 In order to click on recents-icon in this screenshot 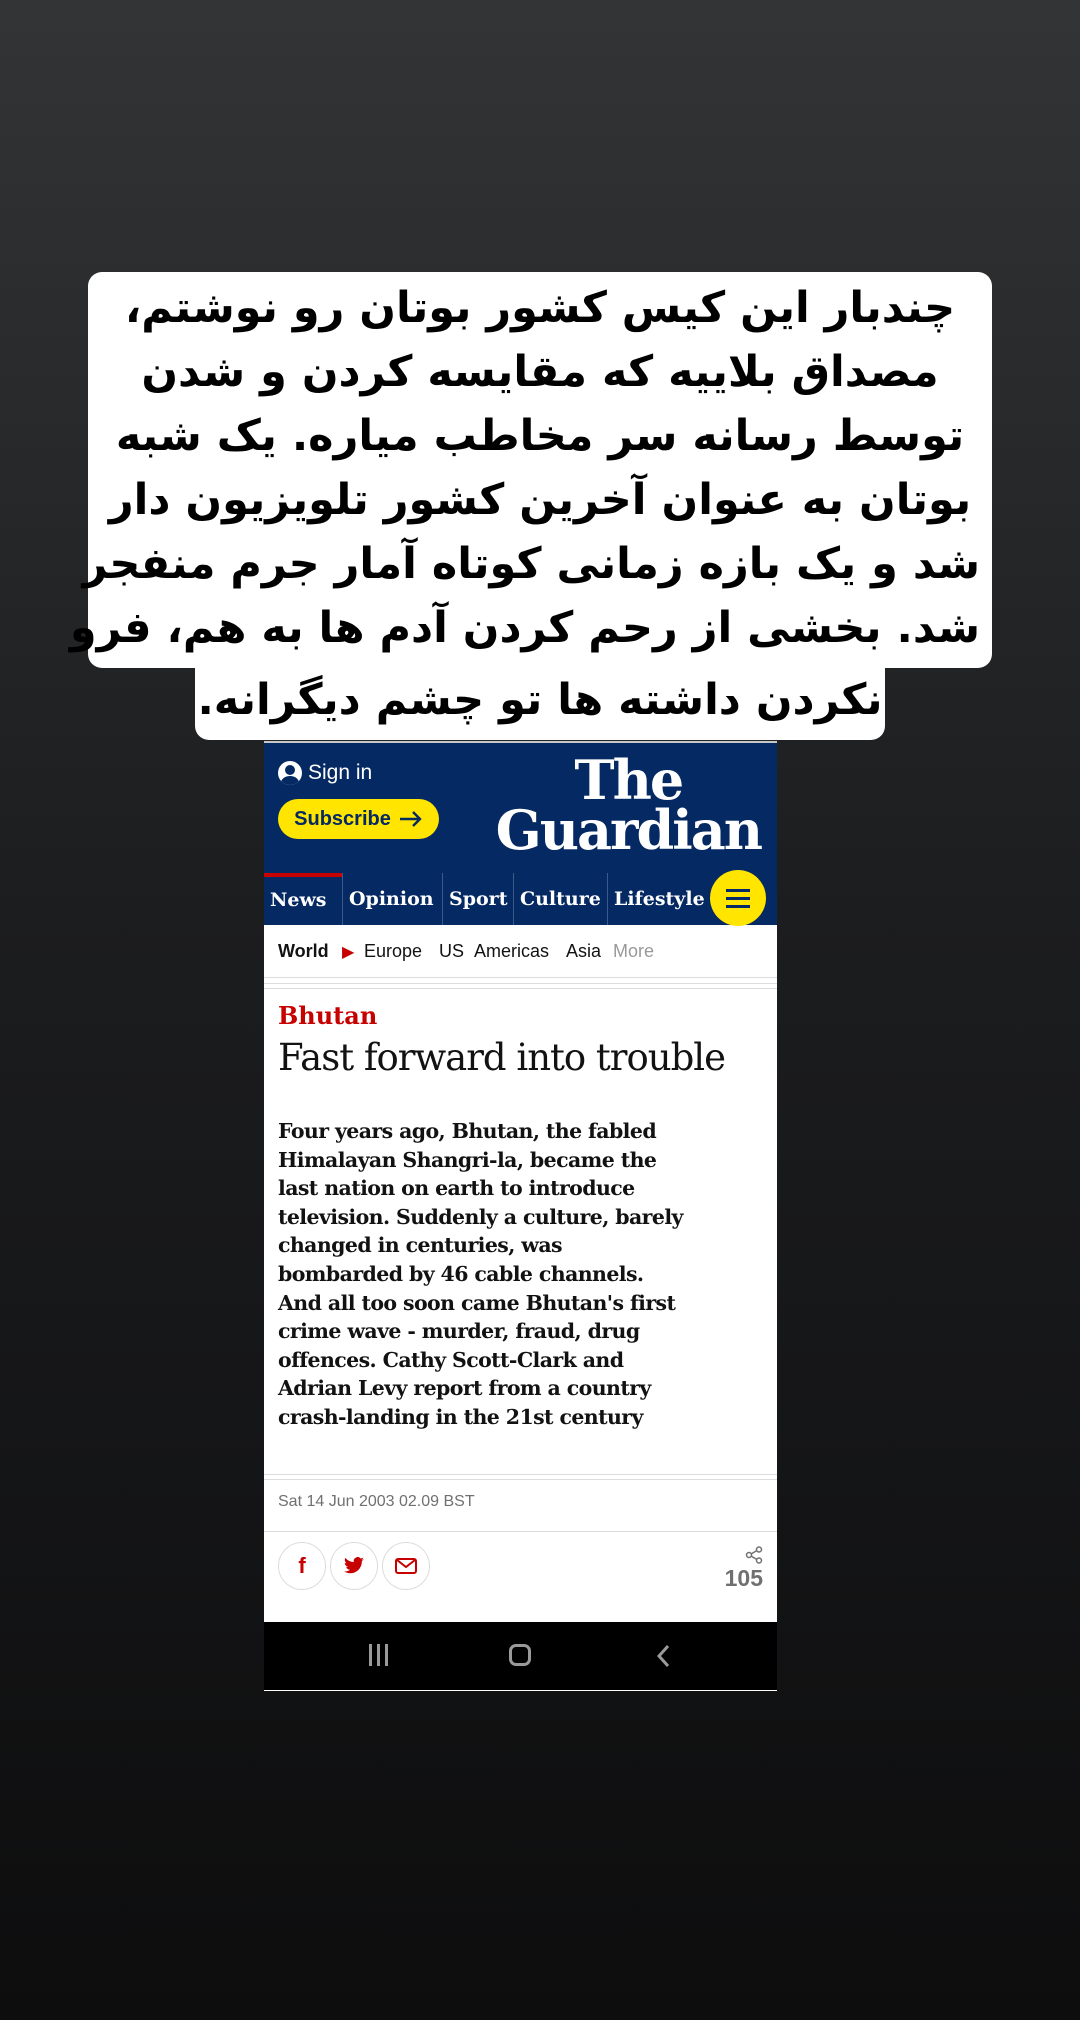, I will do `click(379, 1656)`.